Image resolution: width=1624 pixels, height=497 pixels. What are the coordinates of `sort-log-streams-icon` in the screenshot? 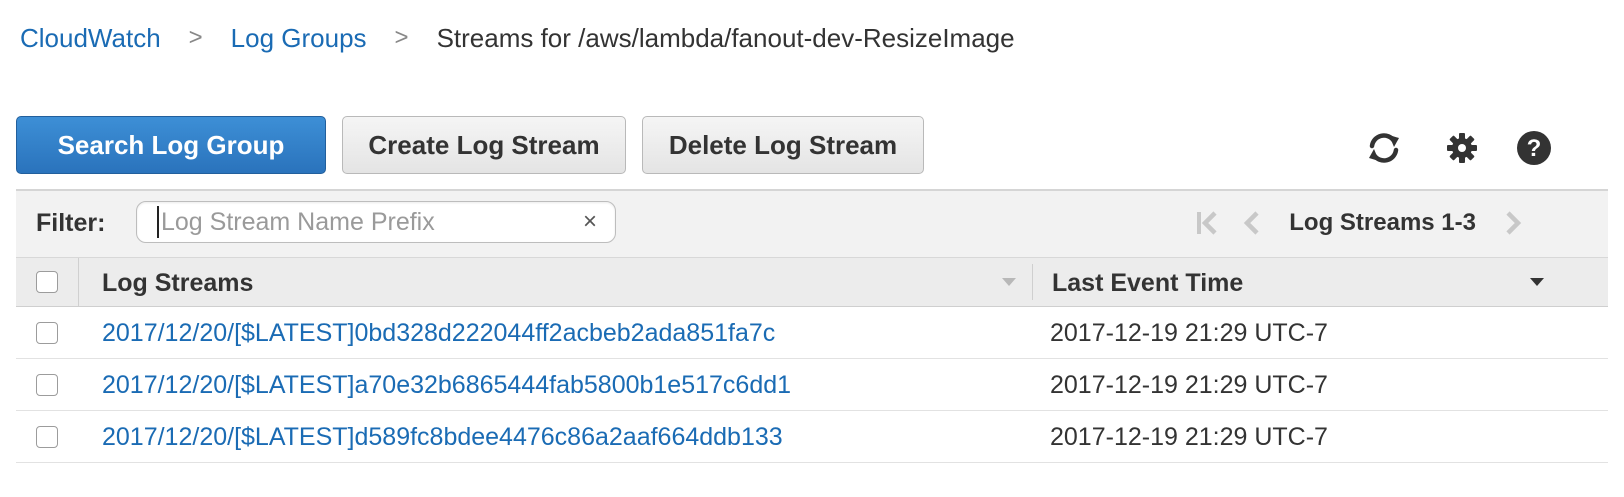 It's located at (1009, 282).